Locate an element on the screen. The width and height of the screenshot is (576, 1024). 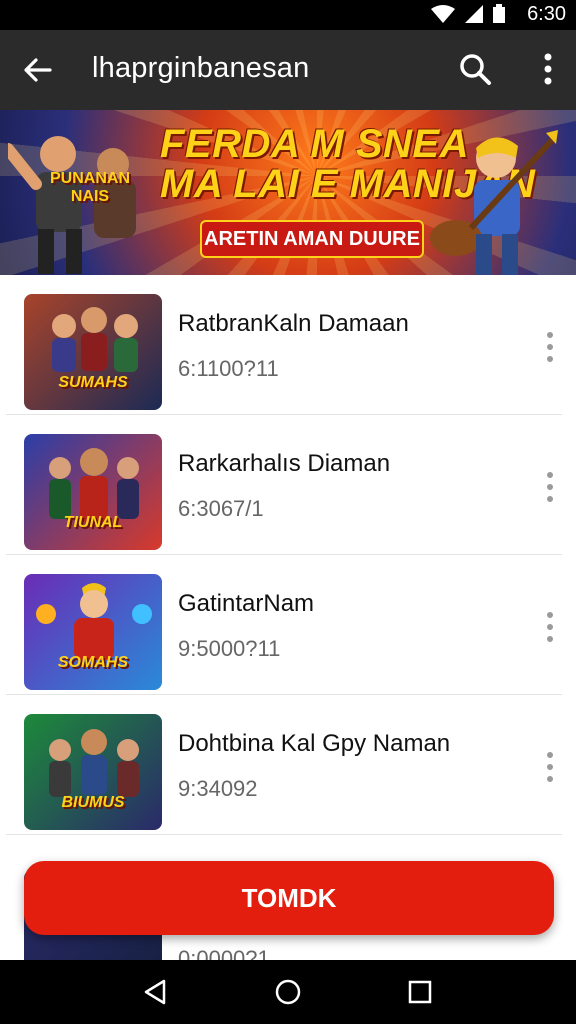
game-thumbnail: SOMAHS is located at coordinates (93, 632).